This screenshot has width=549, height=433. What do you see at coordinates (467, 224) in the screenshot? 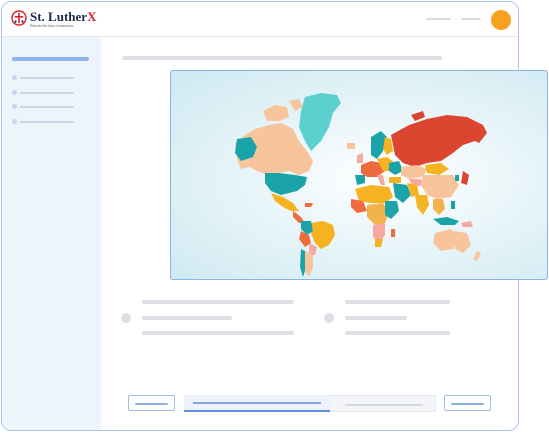
I see `map-region-new-guinea` at bounding box center [467, 224].